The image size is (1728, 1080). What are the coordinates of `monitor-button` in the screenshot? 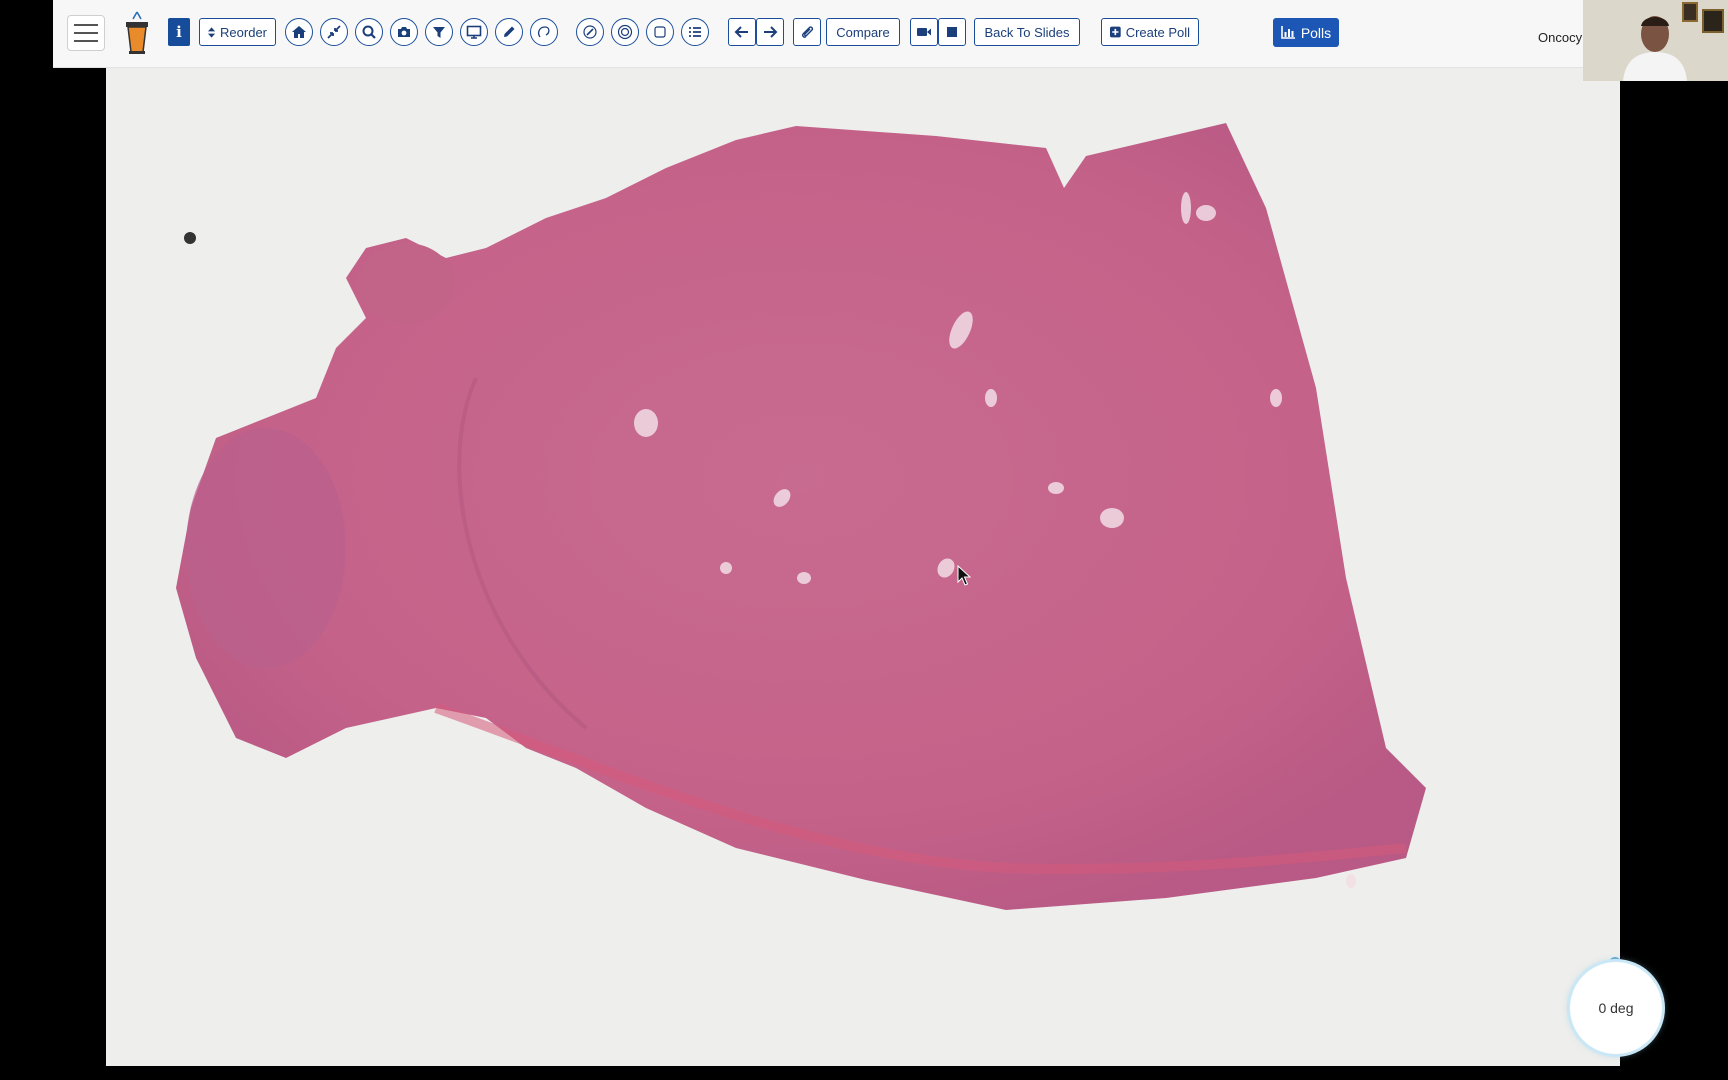 It's located at (474, 32).